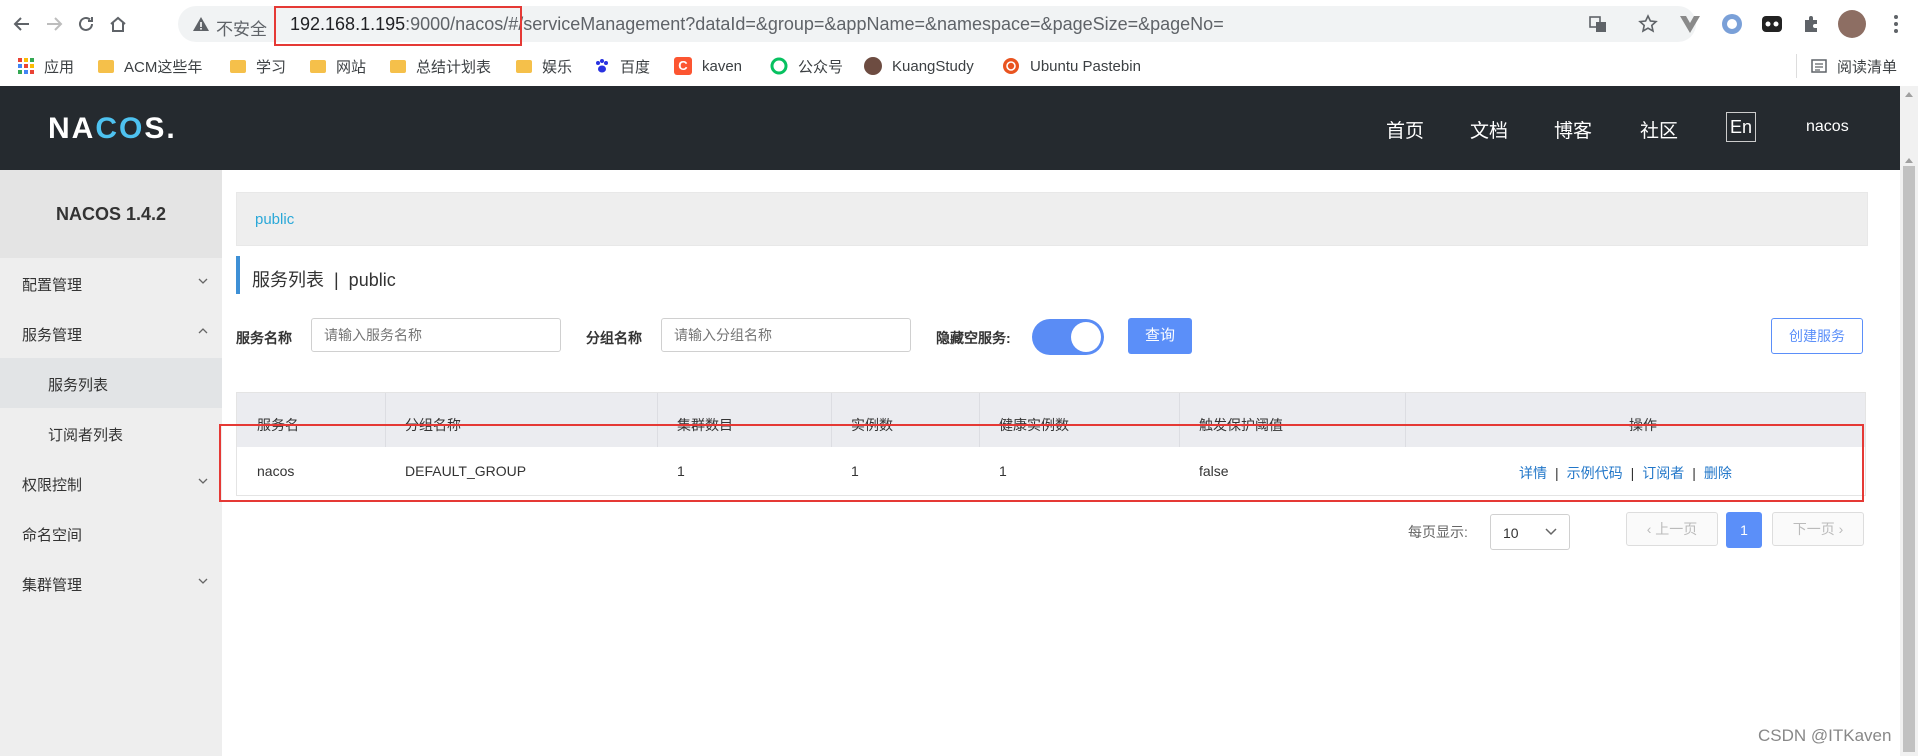 The image size is (1918, 756). What do you see at coordinates (1573, 129) in the screenshot?
I see `nav-blog: 博客` at bounding box center [1573, 129].